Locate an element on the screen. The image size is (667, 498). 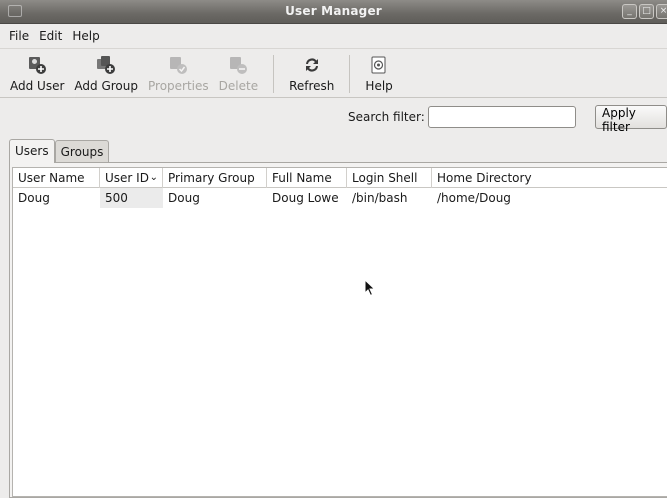
cell-primary-group: Doug is located at coordinates (184, 198).